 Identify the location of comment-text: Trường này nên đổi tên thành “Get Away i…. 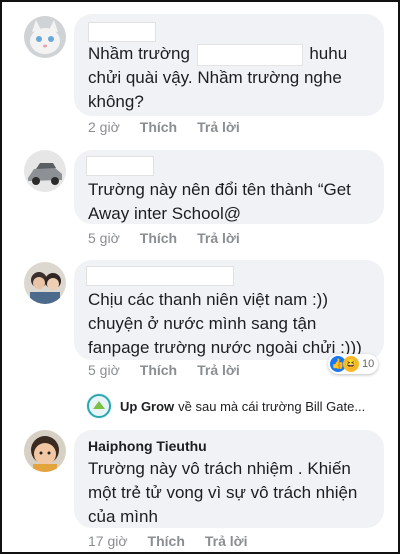
(219, 201).